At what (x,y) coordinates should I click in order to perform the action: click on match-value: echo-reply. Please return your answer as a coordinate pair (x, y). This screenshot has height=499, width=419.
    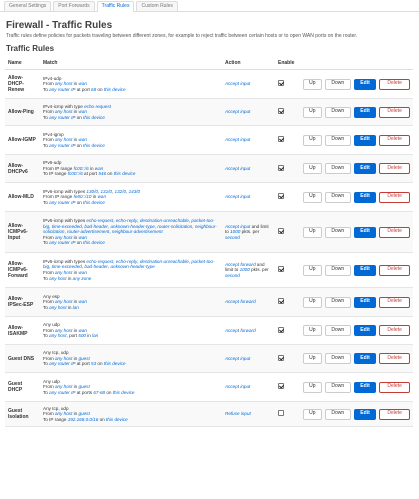
    Looking at the image, I should click on (126, 261).